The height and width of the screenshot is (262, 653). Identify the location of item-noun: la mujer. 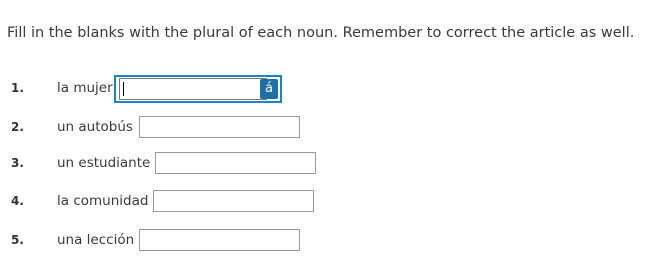
(85, 88).